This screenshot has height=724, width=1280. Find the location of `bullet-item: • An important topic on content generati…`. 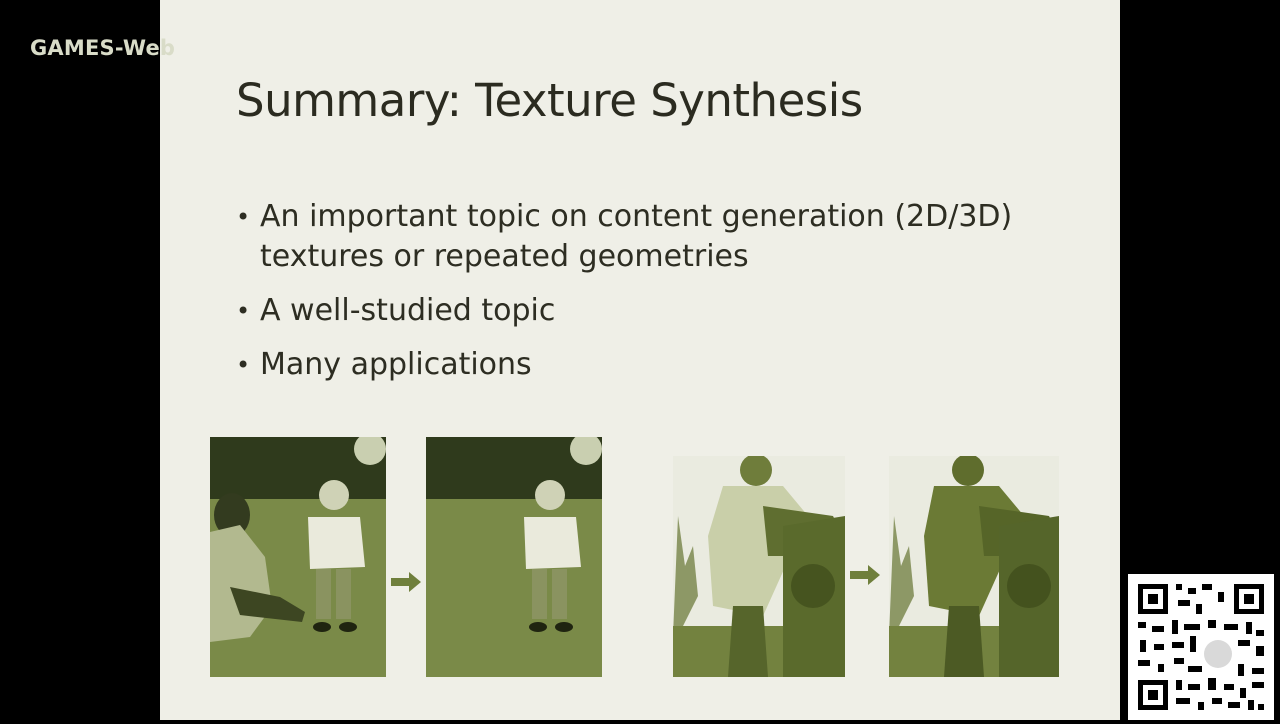

bullet-item: • An important topic on content generati… is located at coordinates (666, 237).